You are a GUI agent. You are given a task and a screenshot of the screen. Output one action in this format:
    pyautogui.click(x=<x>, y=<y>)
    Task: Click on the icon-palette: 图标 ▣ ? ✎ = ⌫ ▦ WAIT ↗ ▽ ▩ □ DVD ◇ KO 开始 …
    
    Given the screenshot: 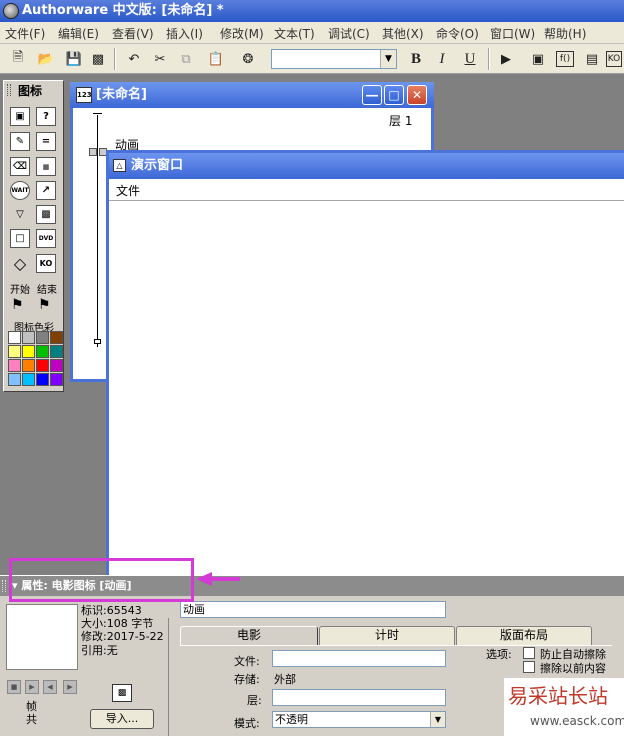 What is the action you would take?
    pyautogui.click(x=33, y=236)
    